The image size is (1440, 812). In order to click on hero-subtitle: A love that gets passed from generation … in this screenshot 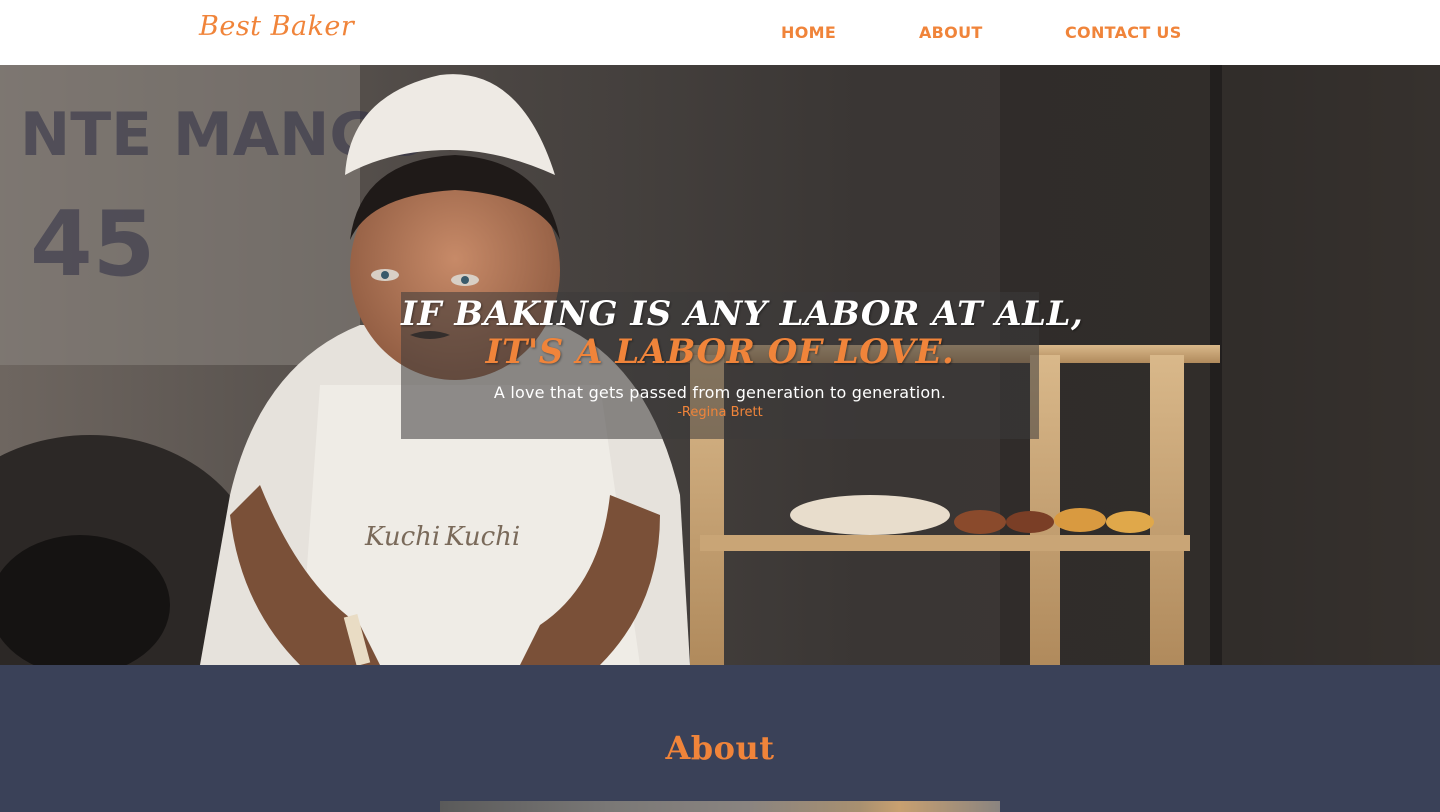, I will do `click(720, 392)`.